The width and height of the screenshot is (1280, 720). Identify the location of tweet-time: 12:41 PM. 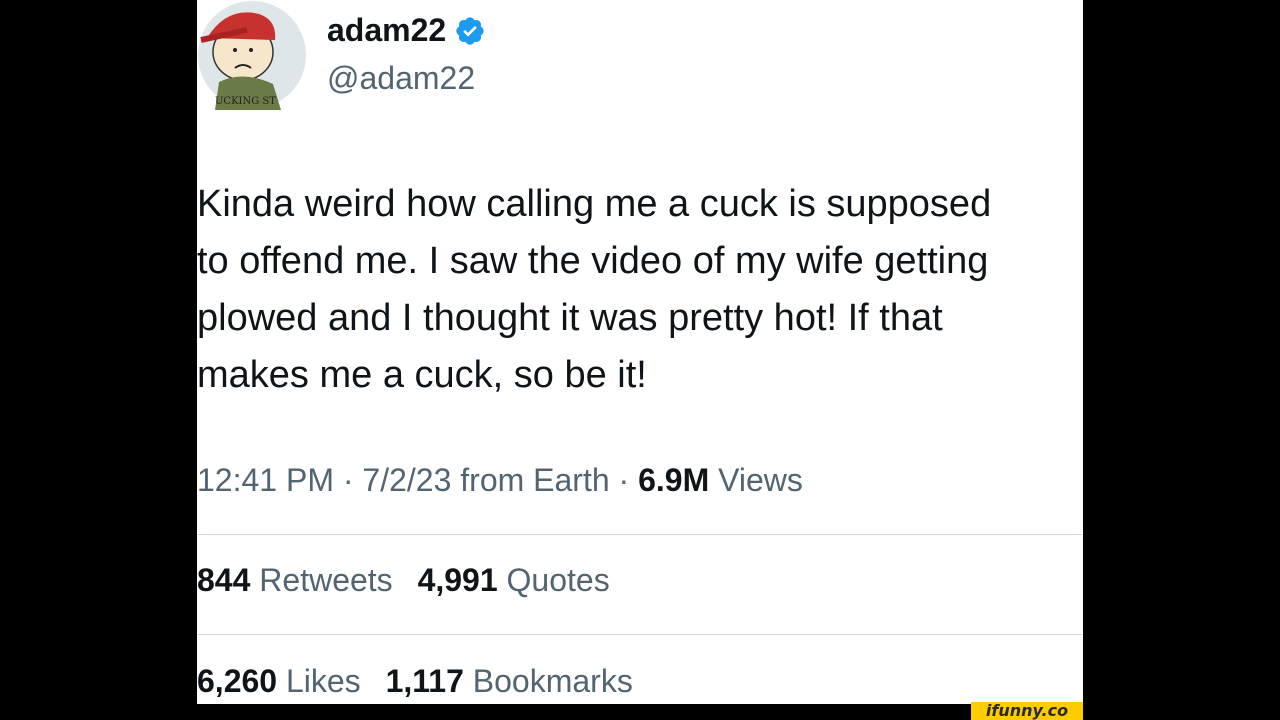
(265, 480).